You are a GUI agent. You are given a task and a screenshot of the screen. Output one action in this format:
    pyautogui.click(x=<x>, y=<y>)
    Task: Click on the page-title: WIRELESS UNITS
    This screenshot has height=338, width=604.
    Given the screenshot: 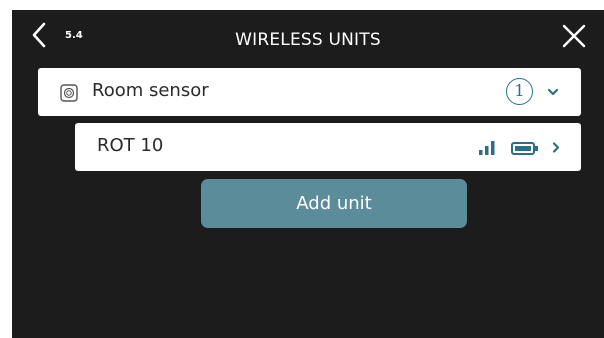 What is the action you would take?
    pyautogui.click(x=308, y=40)
    